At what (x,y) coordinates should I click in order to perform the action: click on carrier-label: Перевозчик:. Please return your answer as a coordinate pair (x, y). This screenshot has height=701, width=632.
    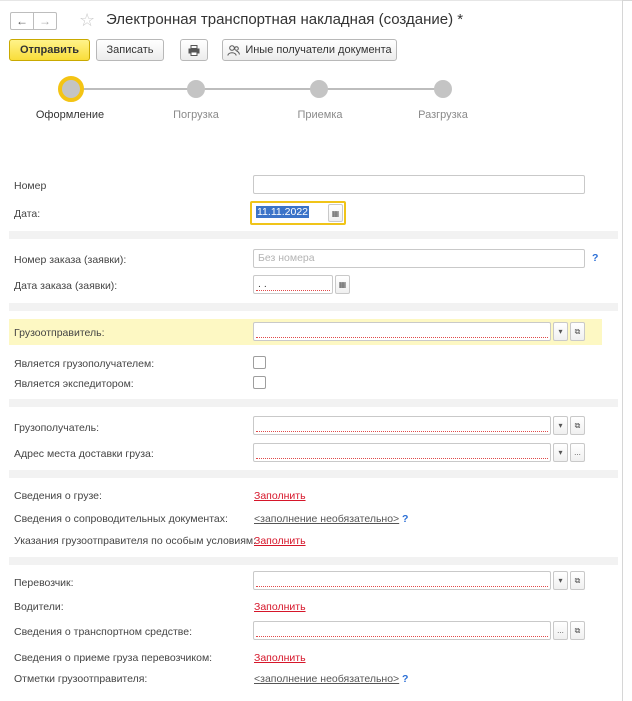
    Looking at the image, I should click on (44, 583).